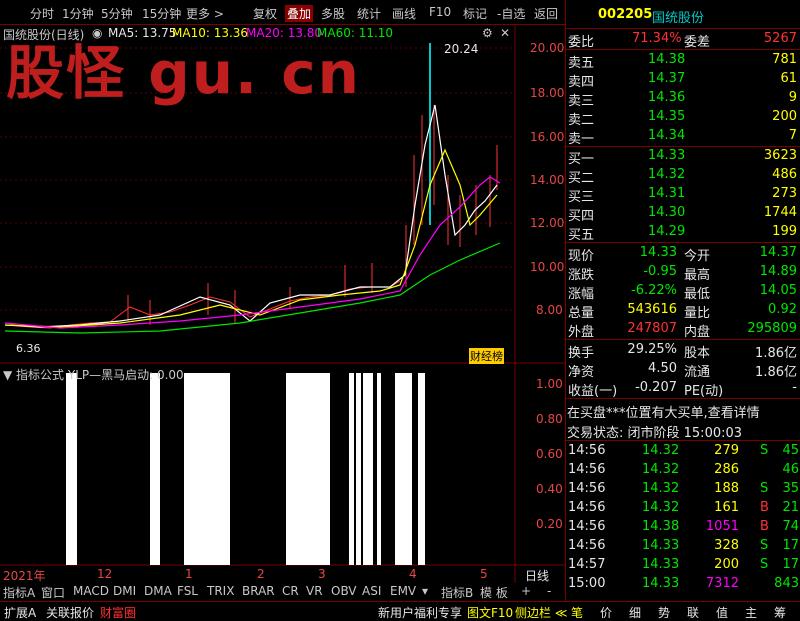 The image size is (800, 621). I want to click on notice-row: 在买盘***位置有大买单,查看详情, so click(683, 411).